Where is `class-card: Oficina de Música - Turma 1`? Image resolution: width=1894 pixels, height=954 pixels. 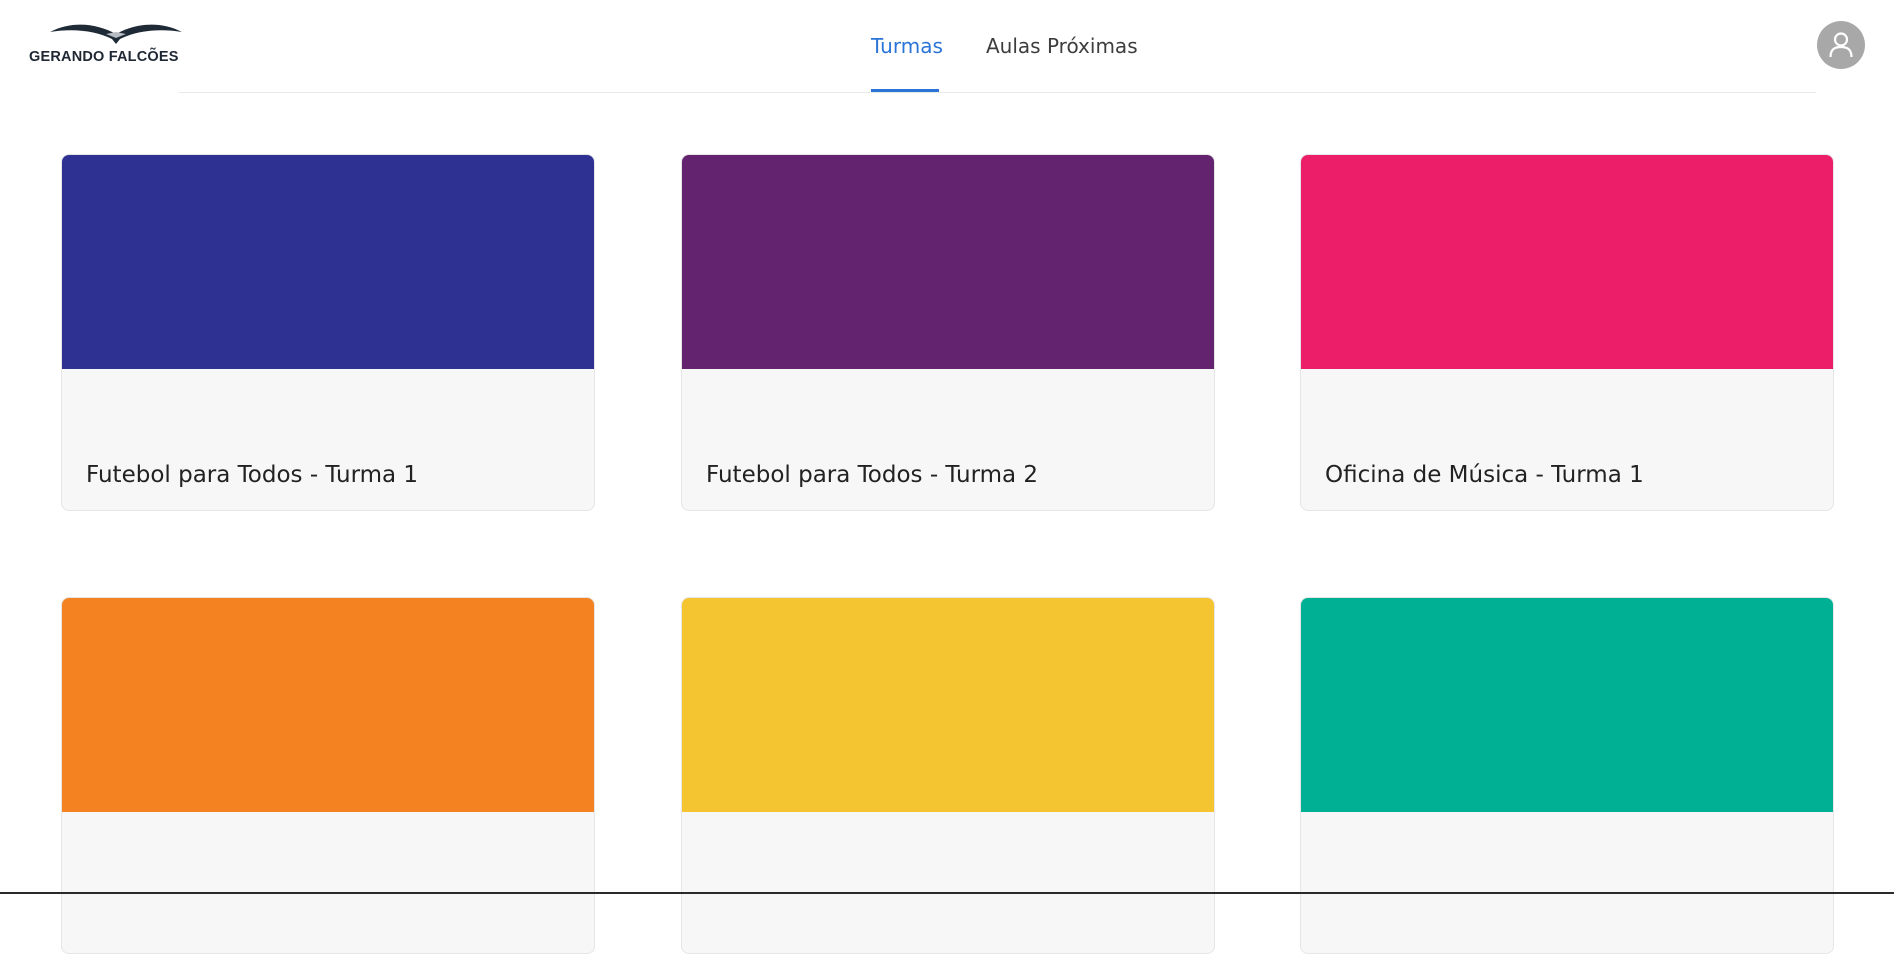 class-card: Oficina de Música - Turma 1 is located at coordinates (1567, 332).